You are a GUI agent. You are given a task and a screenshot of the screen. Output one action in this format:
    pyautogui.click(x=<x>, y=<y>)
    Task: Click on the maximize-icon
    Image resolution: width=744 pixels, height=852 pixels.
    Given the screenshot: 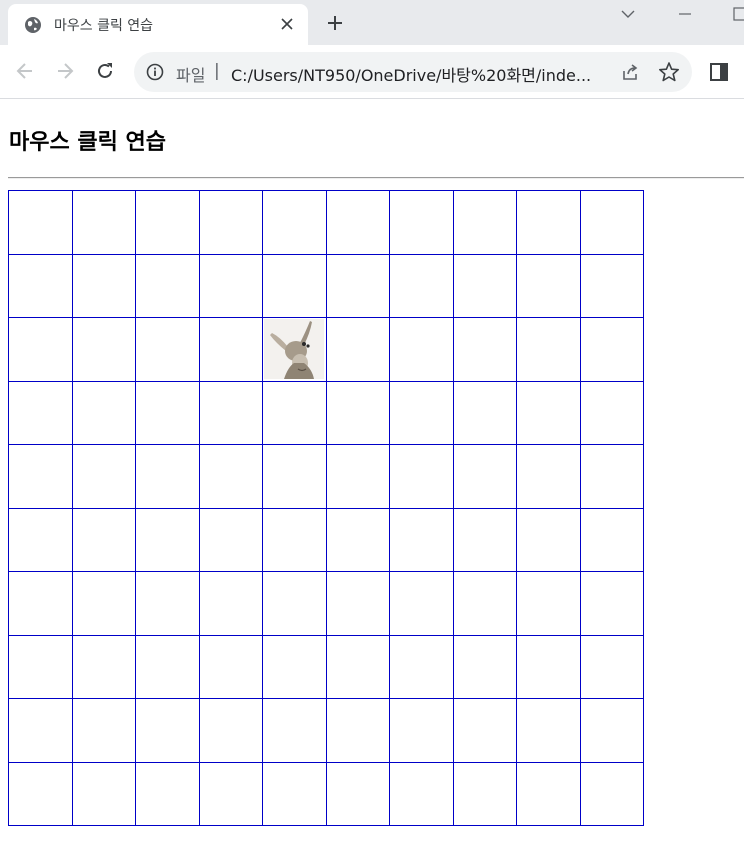 What is the action you would take?
    pyautogui.click(x=736, y=14)
    